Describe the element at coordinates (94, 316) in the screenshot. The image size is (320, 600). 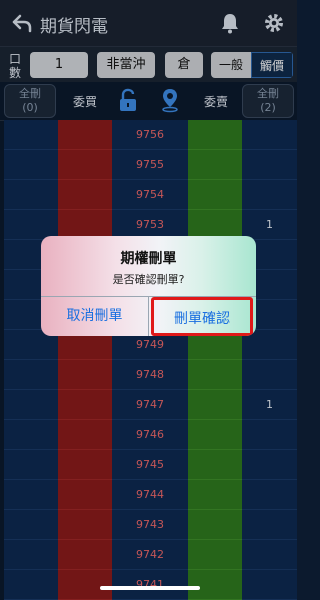
I see `cancel-delete-button: 取消刪單` at that location.